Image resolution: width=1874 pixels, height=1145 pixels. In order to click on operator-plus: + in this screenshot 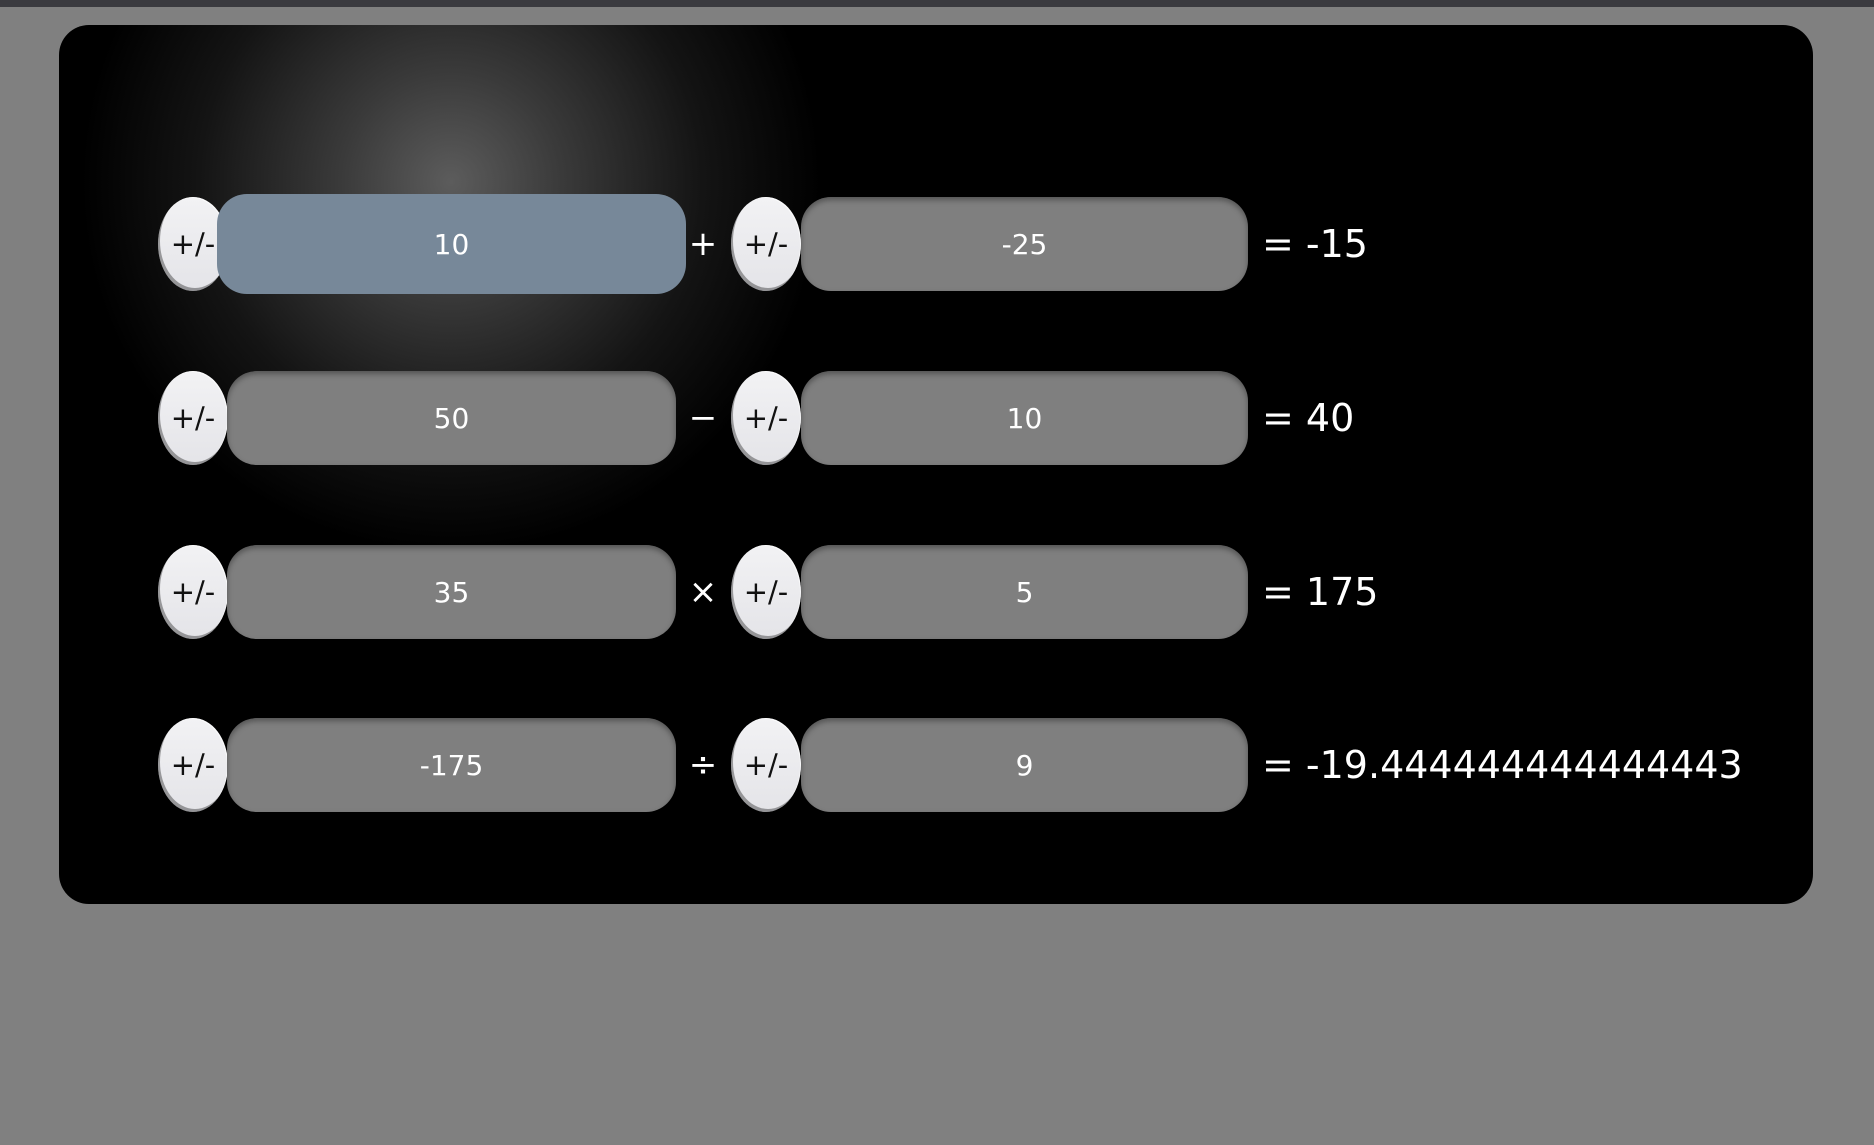, I will do `click(703, 244)`.